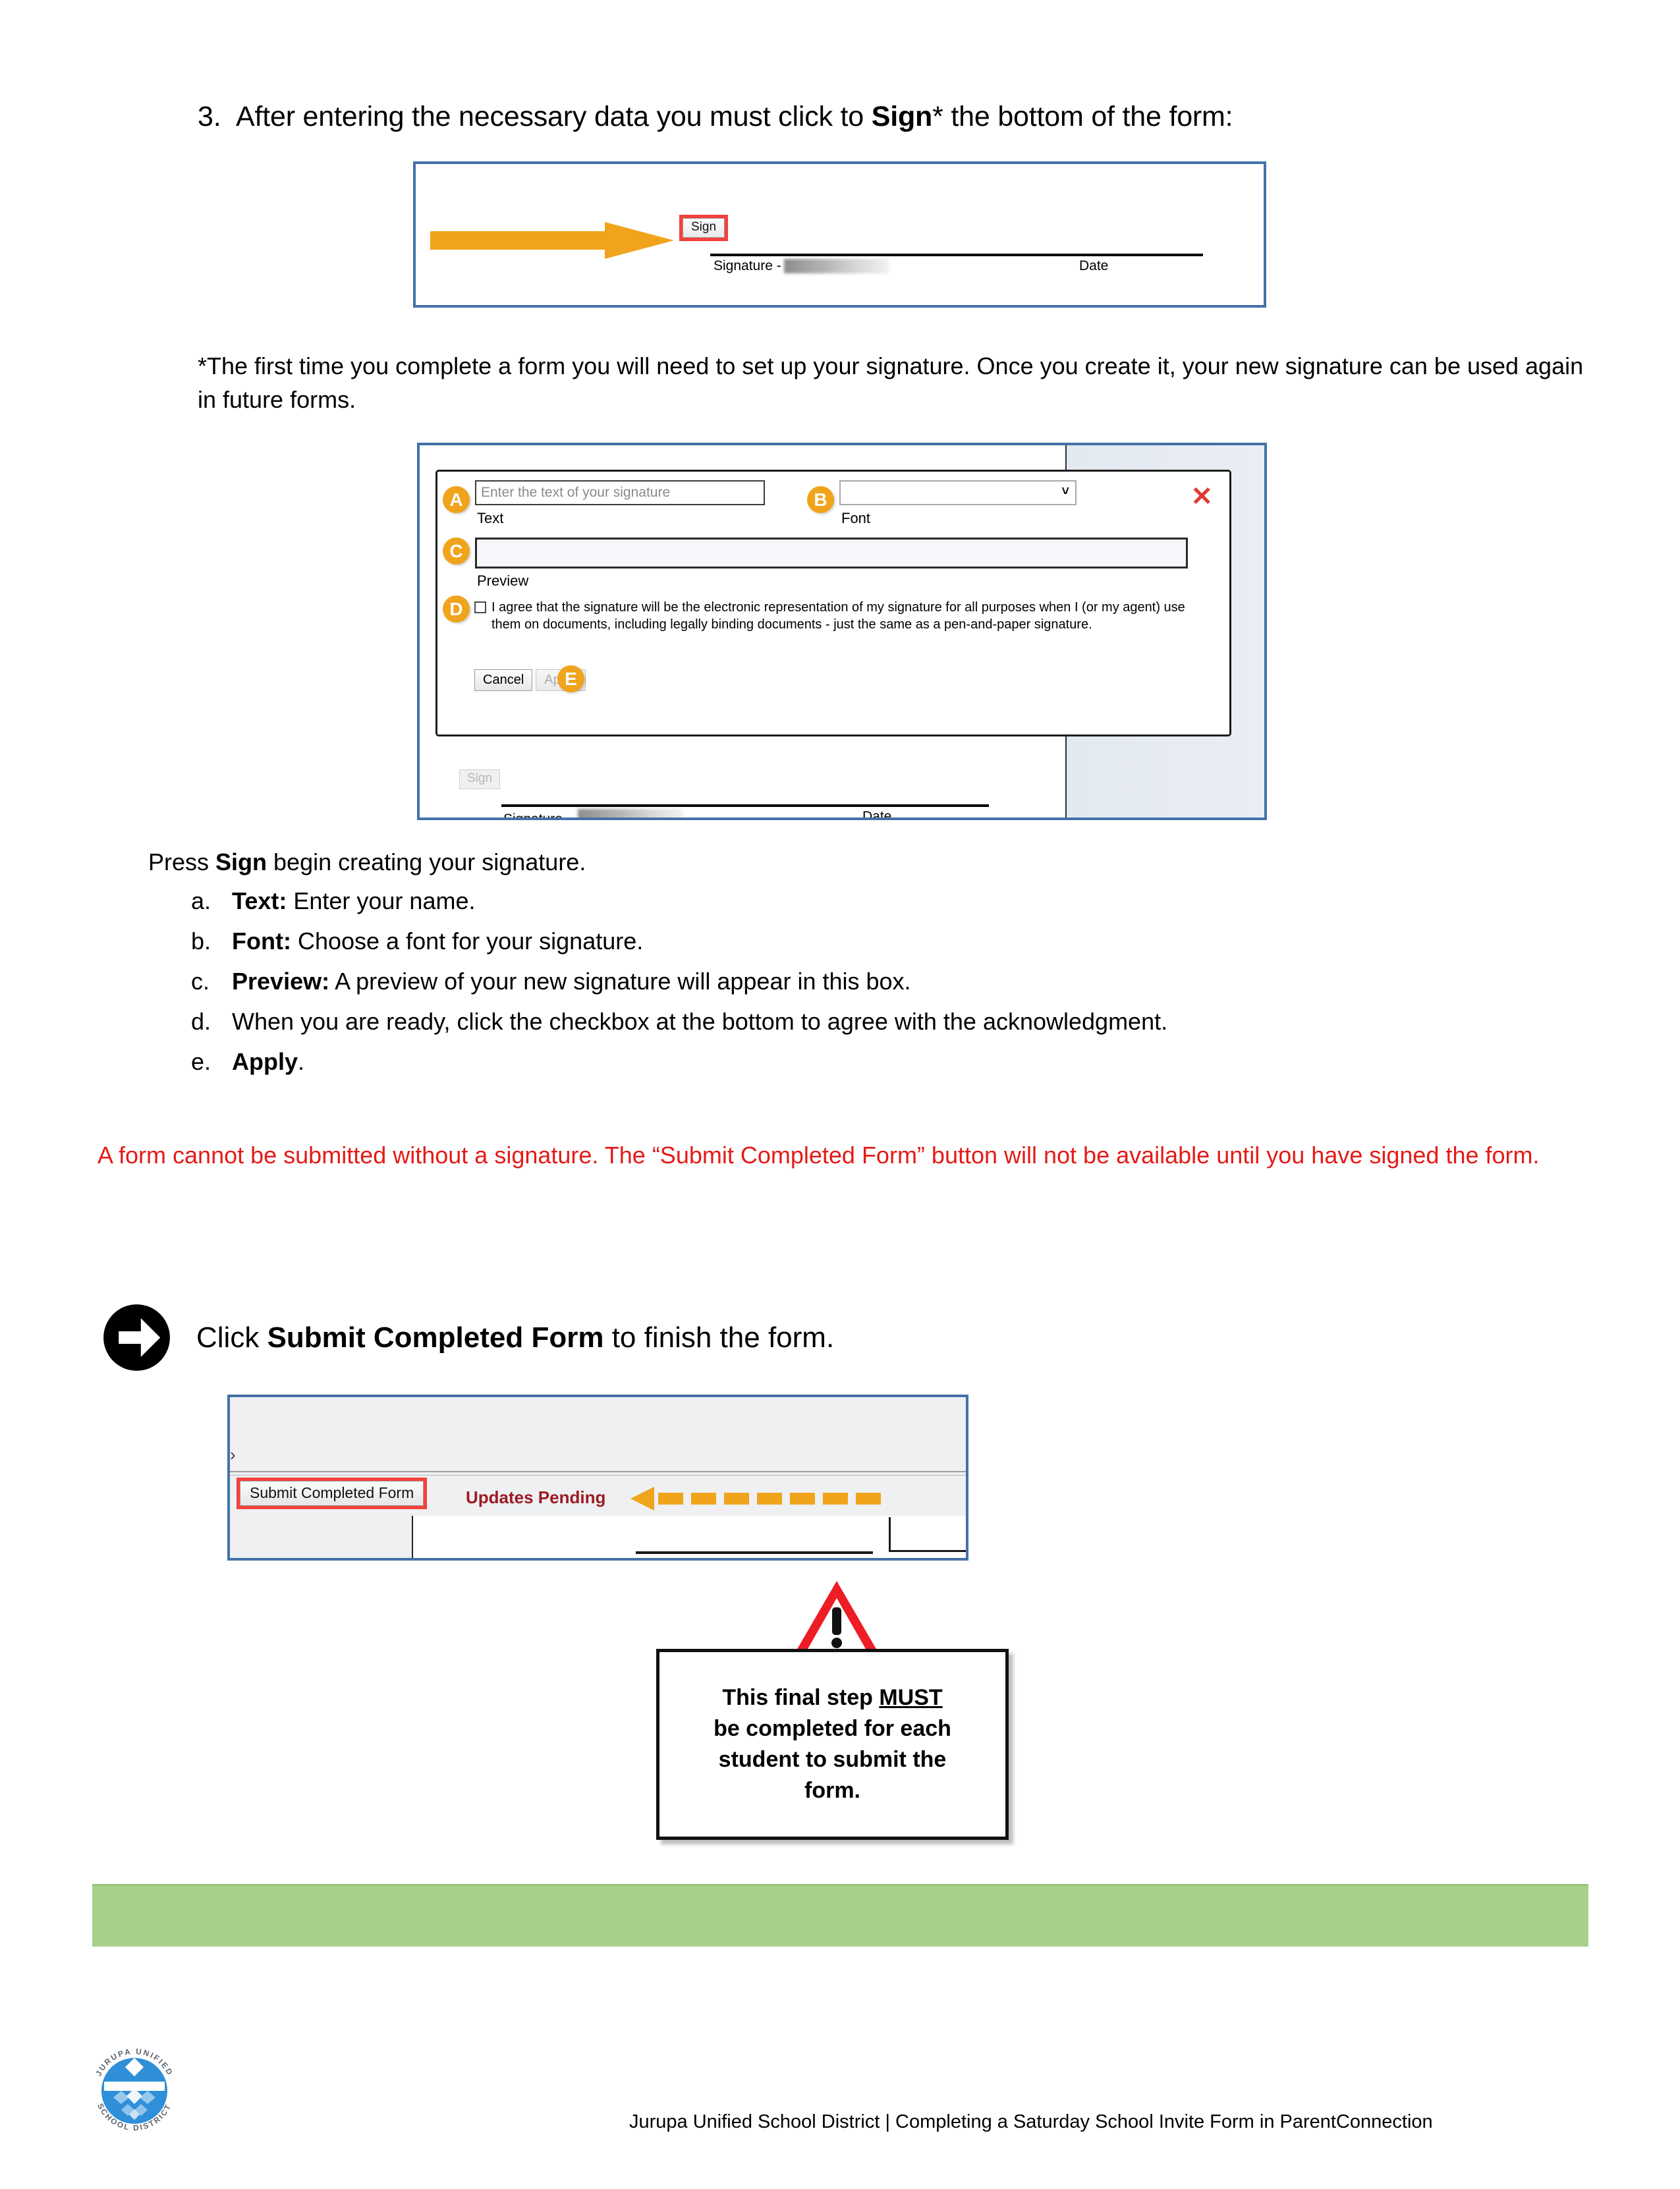 This screenshot has height=2189, width=1680. Describe the element at coordinates (456, 551) in the screenshot. I see `marker-c: C` at that location.